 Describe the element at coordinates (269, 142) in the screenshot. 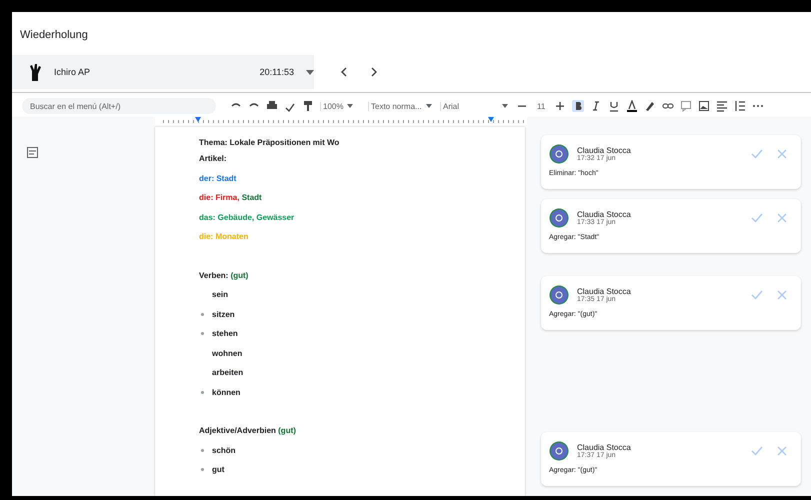

I see `document-text: Thema: Lokale Präpositionen mit Wo` at that location.